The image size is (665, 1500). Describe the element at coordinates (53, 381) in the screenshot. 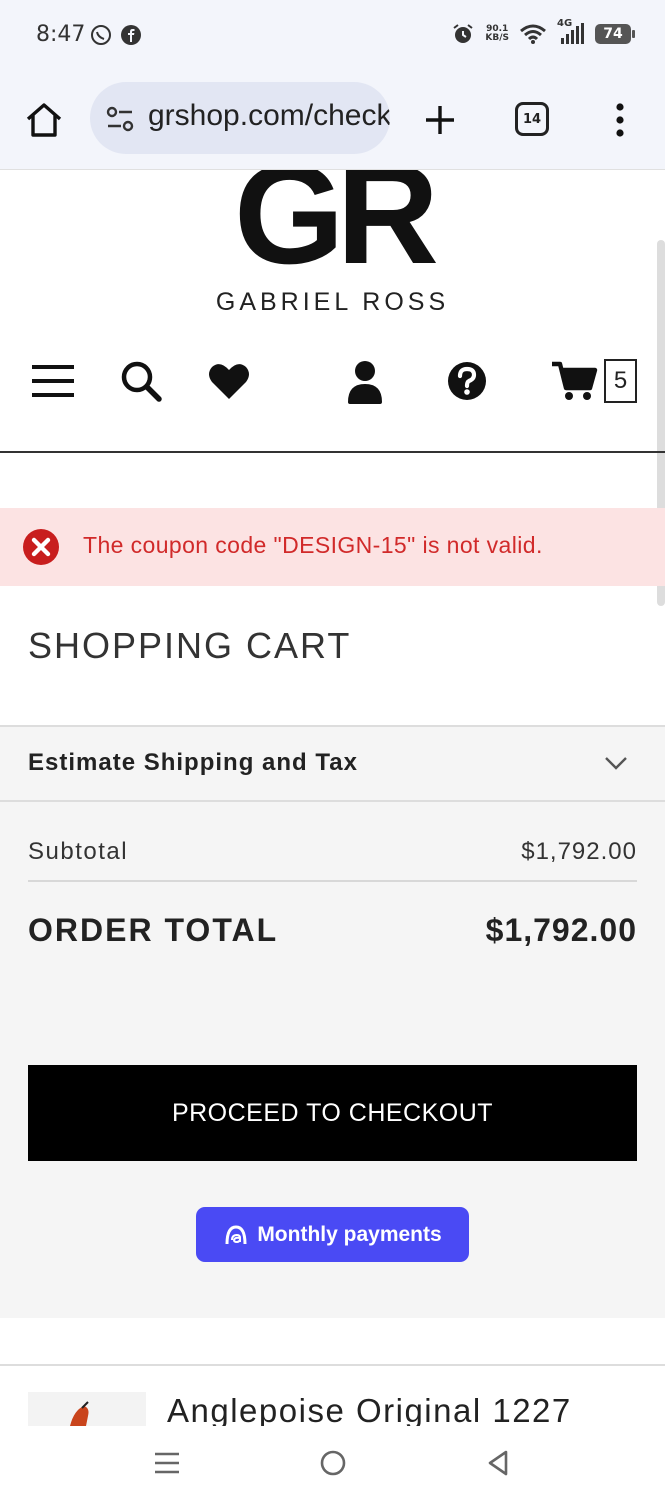

I see `hamburger-menu-icon` at that location.